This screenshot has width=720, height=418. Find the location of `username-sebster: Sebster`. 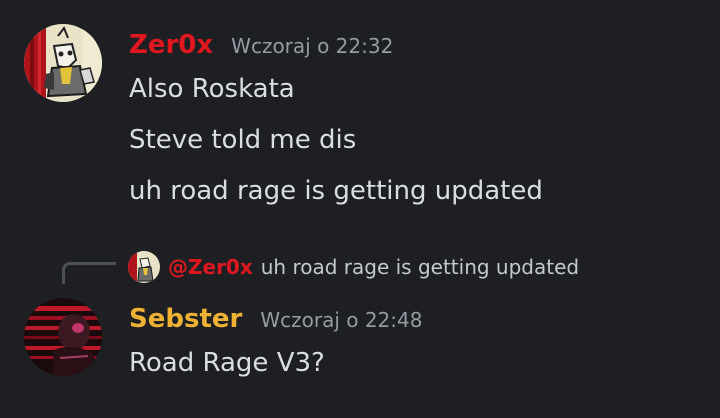

username-sebster: Sebster is located at coordinates (185, 319).